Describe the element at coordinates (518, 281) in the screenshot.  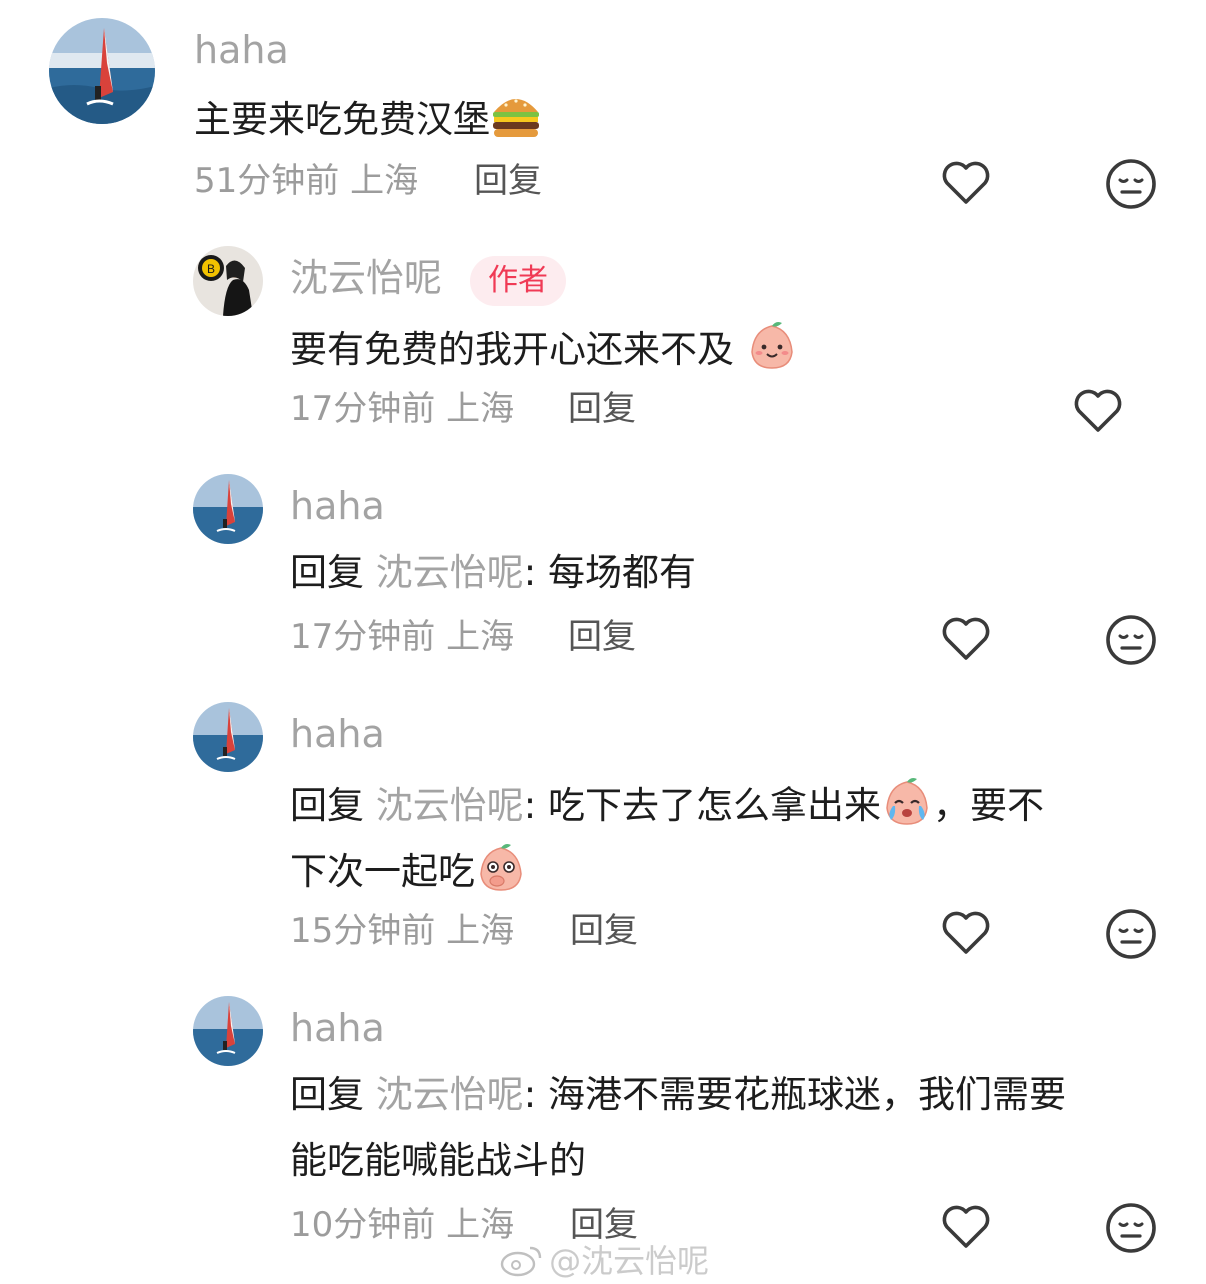
I see `author-badge: 作者` at that location.